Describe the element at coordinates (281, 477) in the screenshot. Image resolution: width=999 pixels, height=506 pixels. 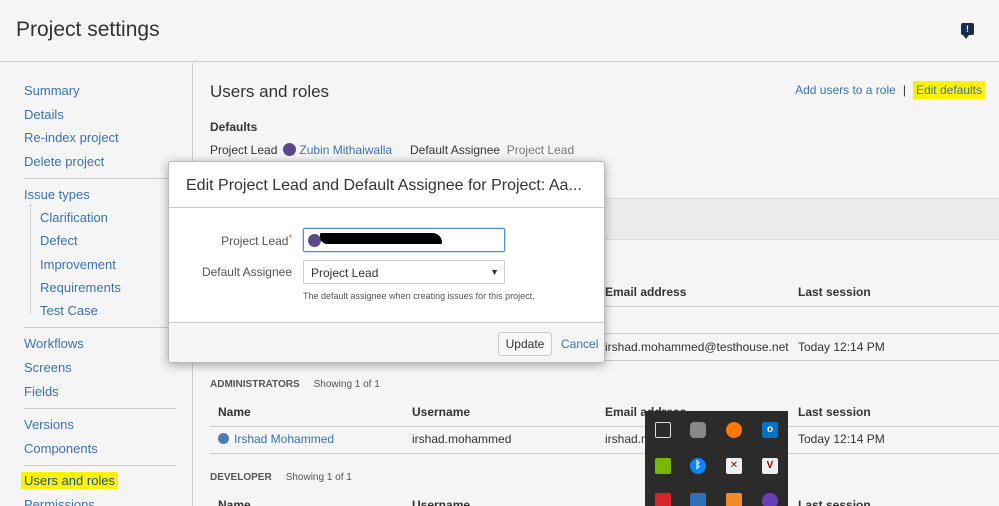
I see `developer-heading: Developer Showing 1 of 1` at that location.